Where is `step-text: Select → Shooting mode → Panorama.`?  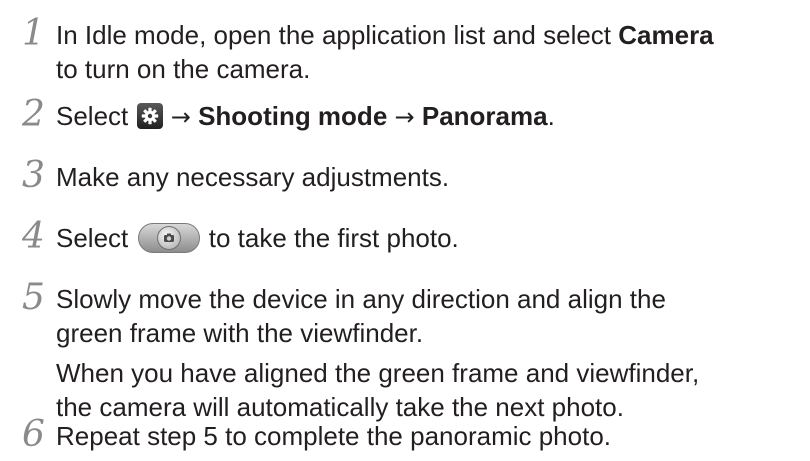 step-text: Select → Shooting mode → Panorama. is located at coordinates (432, 116).